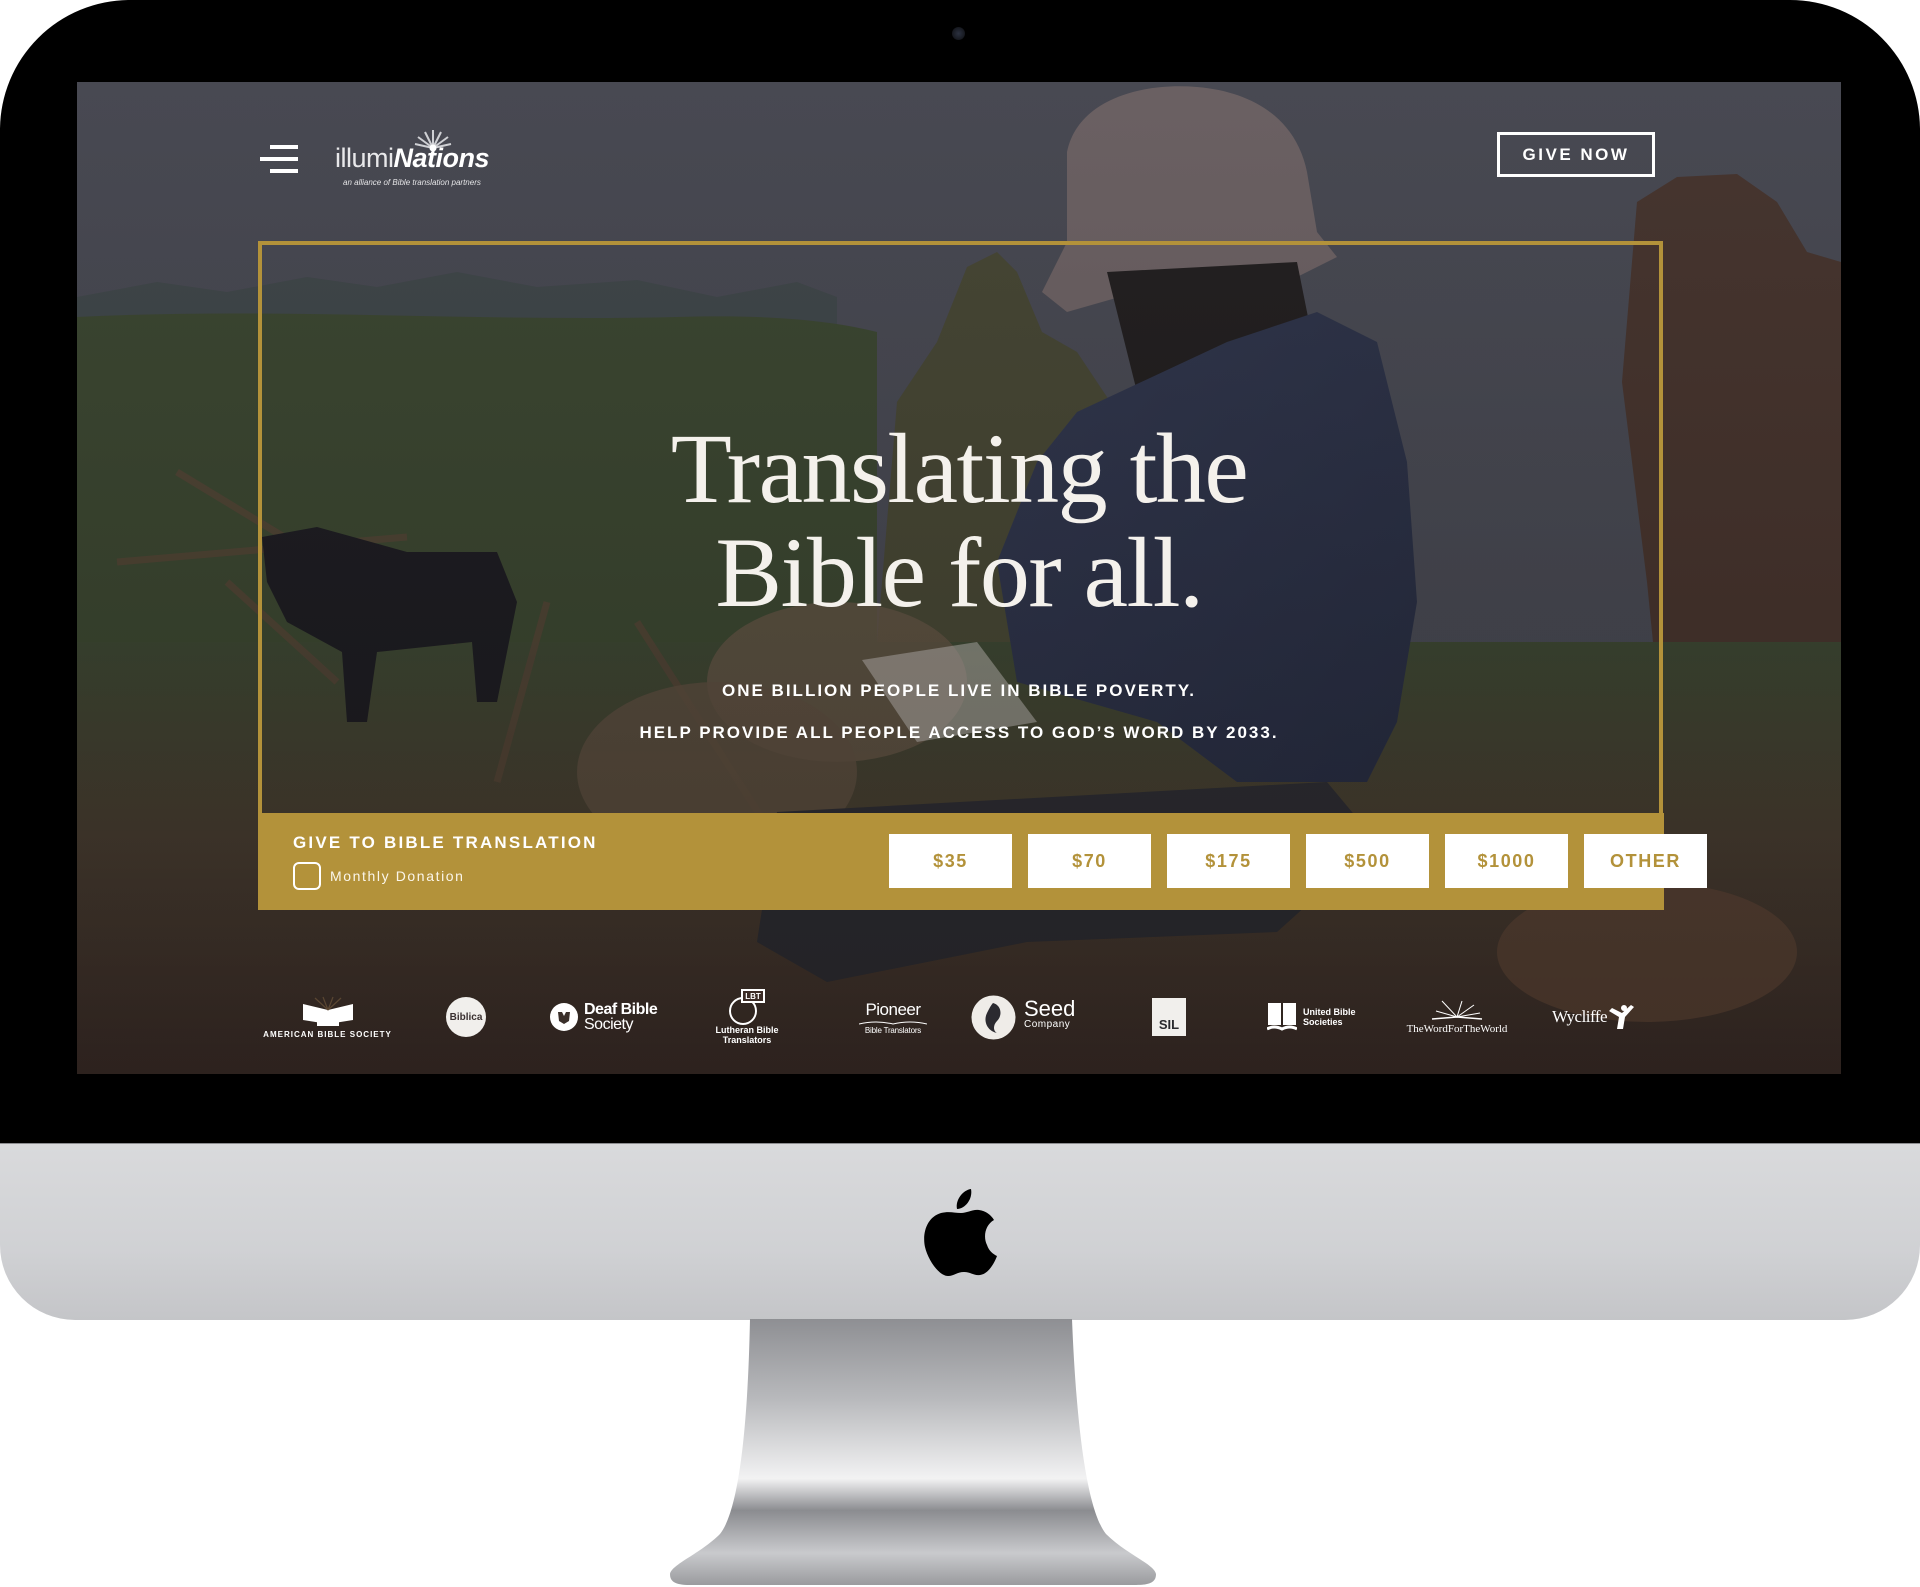  I want to click on partner-pioneer-bible-translators: Pioneer Bible Translators, so click(893, 1017).